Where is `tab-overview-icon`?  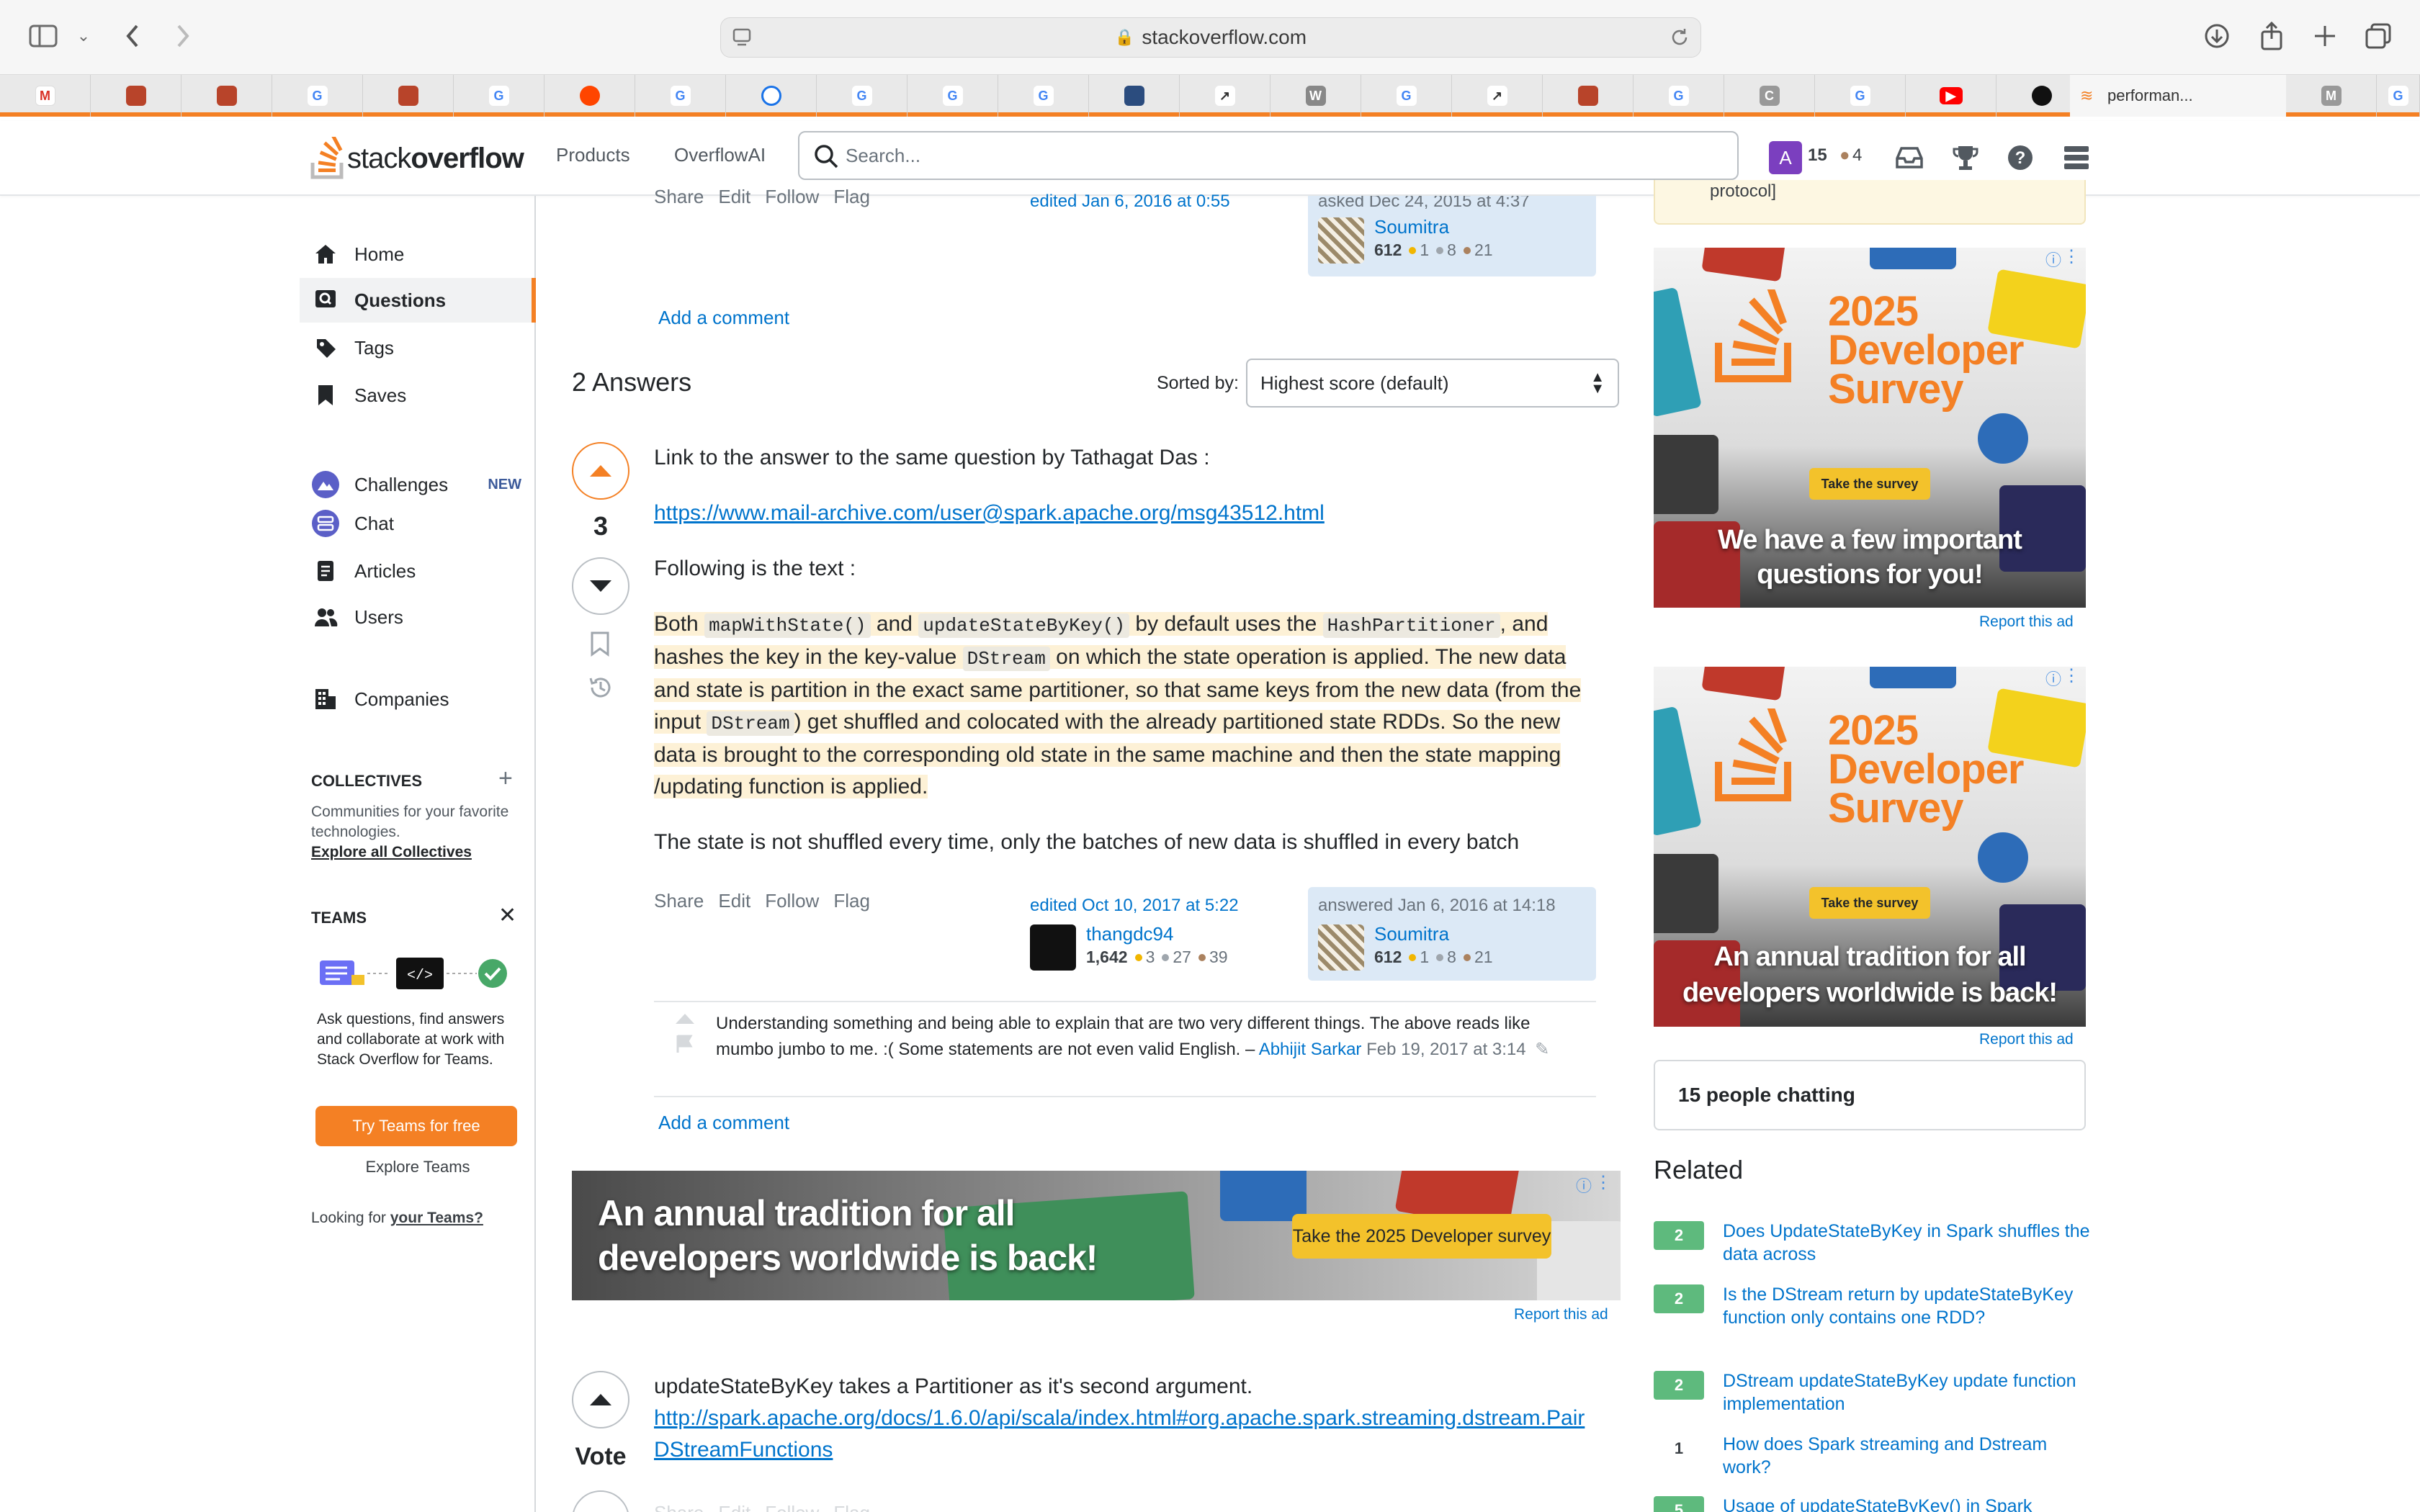 tab-overview-icon is located at coordinates (2378, 36).